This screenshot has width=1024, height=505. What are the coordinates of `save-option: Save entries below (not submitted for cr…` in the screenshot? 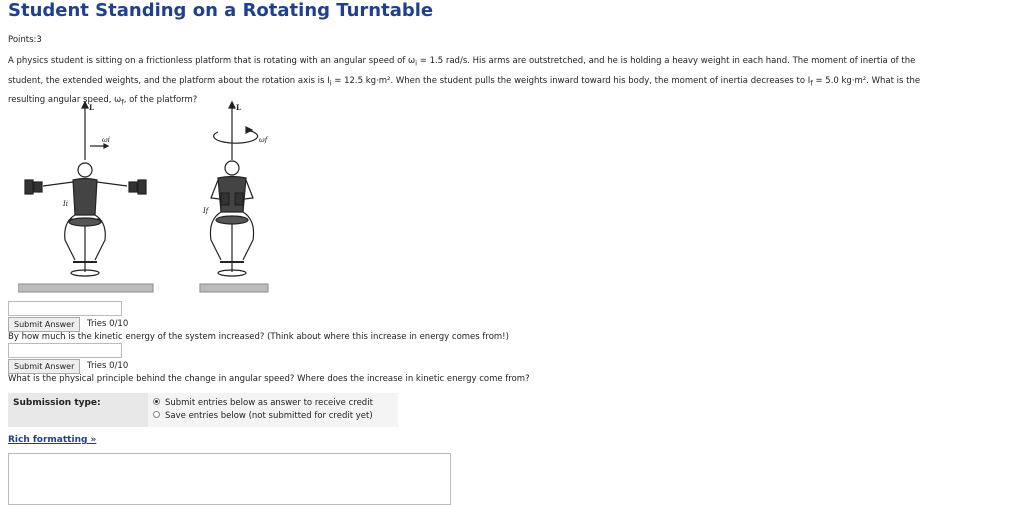 It's located at (275, 416).